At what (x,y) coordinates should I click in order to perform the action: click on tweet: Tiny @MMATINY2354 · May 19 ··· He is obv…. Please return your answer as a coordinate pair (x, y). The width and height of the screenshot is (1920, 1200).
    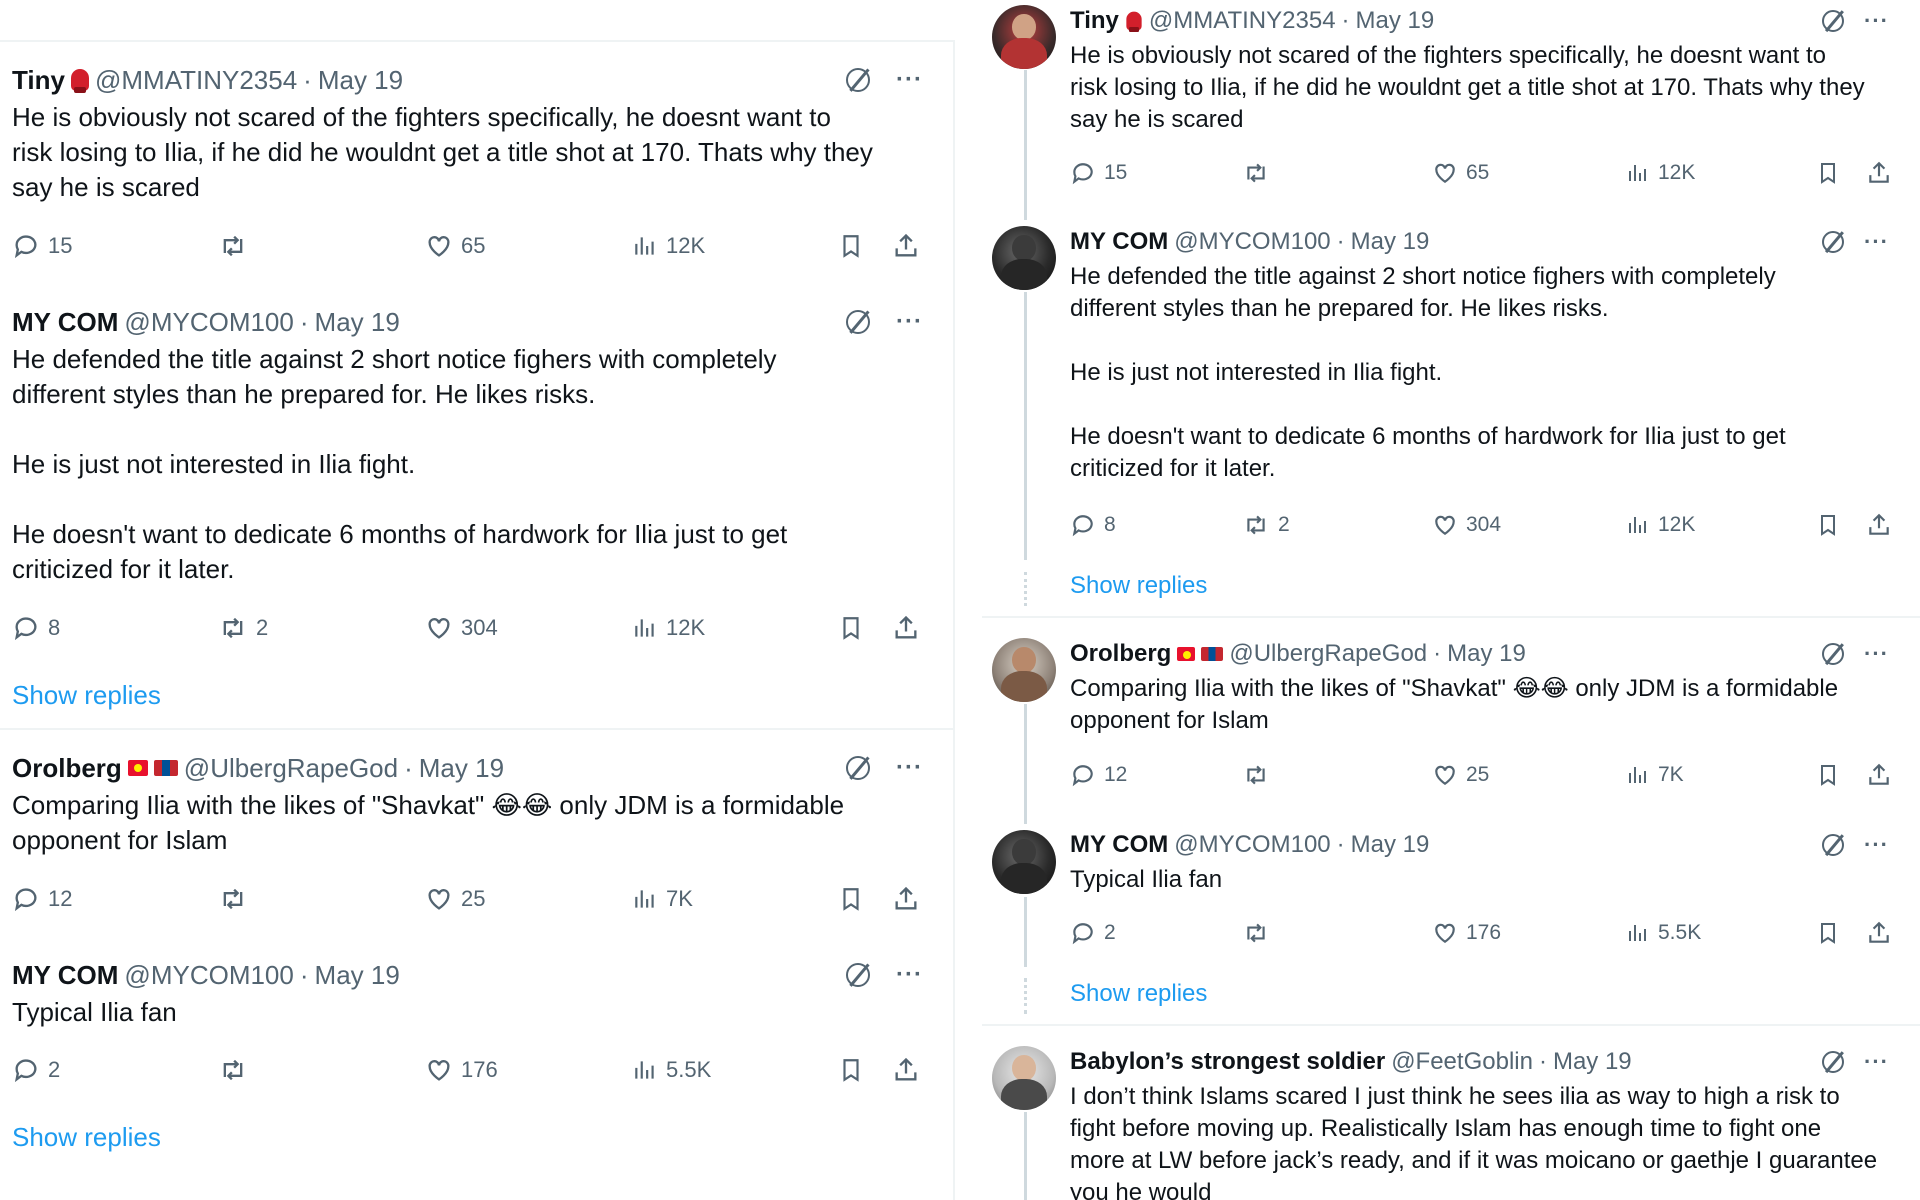
    Looking at the image, I should click on (472, 135).